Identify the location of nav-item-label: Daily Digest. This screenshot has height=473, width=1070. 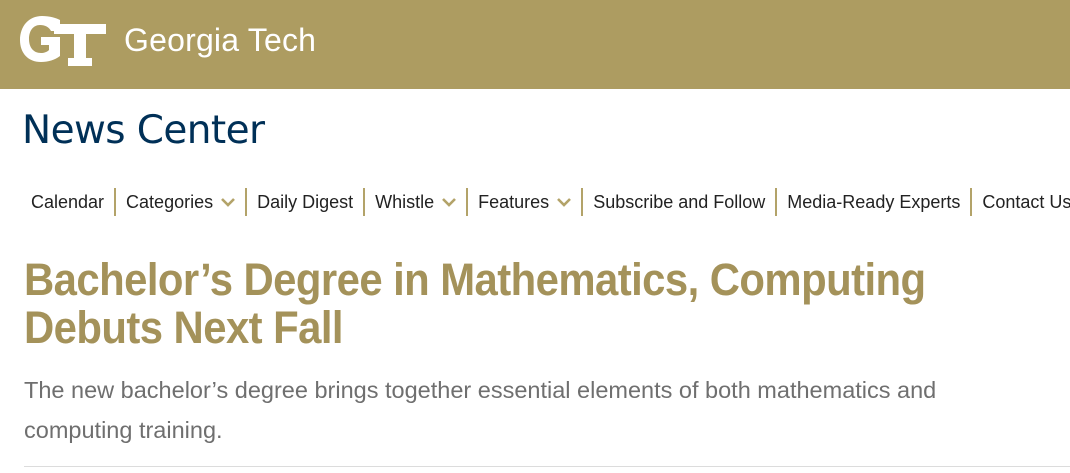
(305, 201).